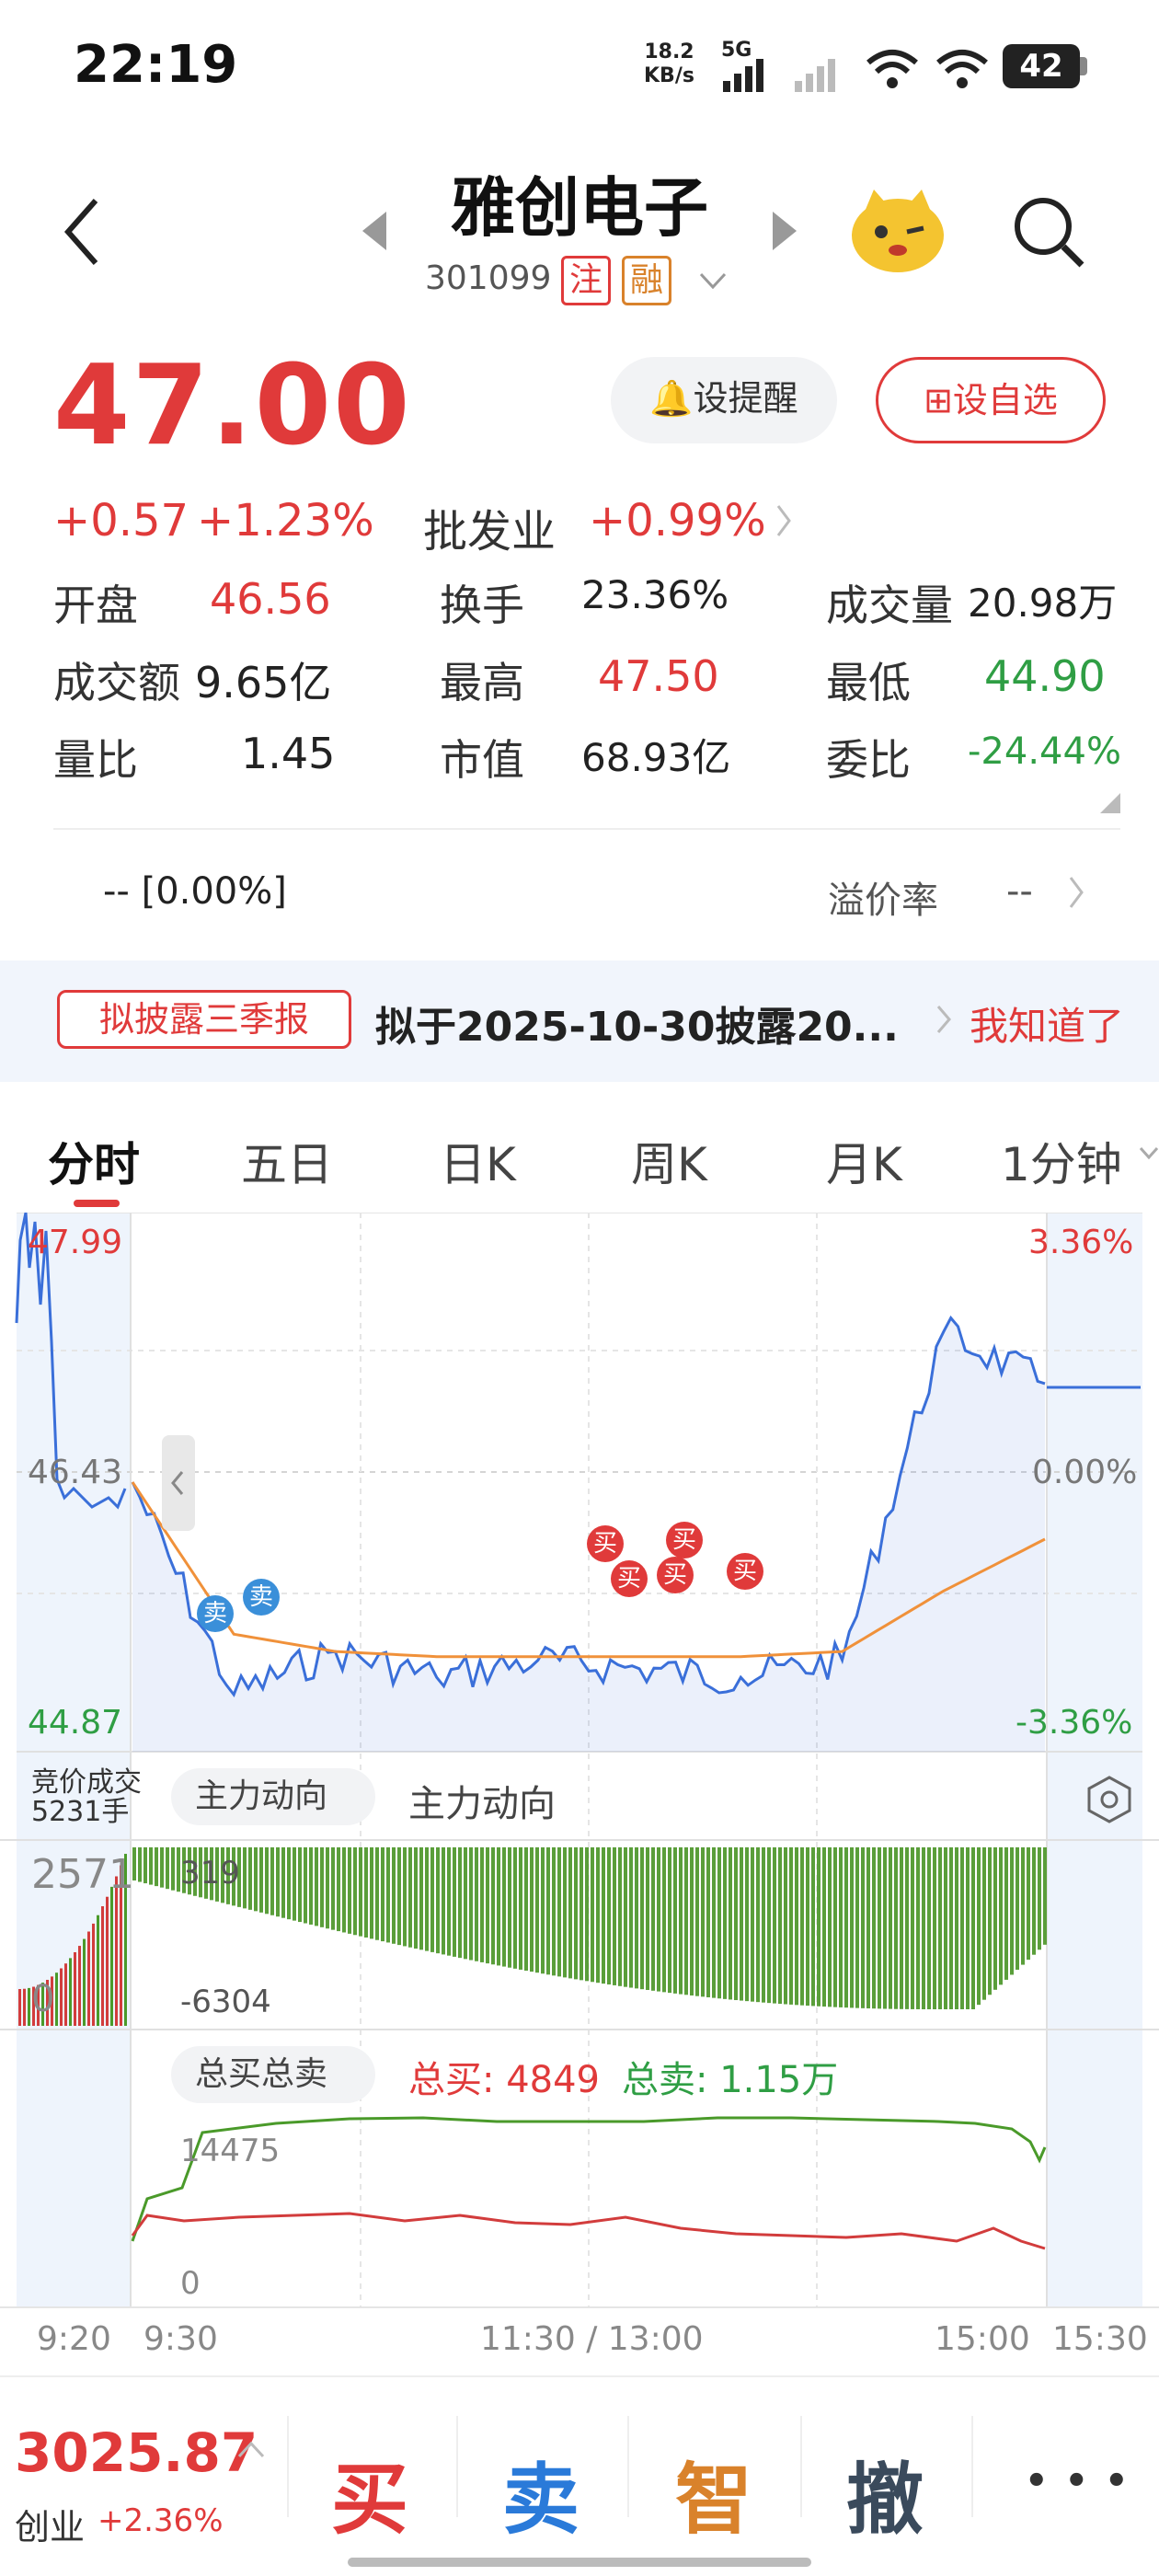 Image resolution: width=1159 pixels, height=2576 pixels. What do you see at coordinates (1100, 2339) in the screenshot?
I see `time-label: 15:30` at bounding box center [1100, 2339].